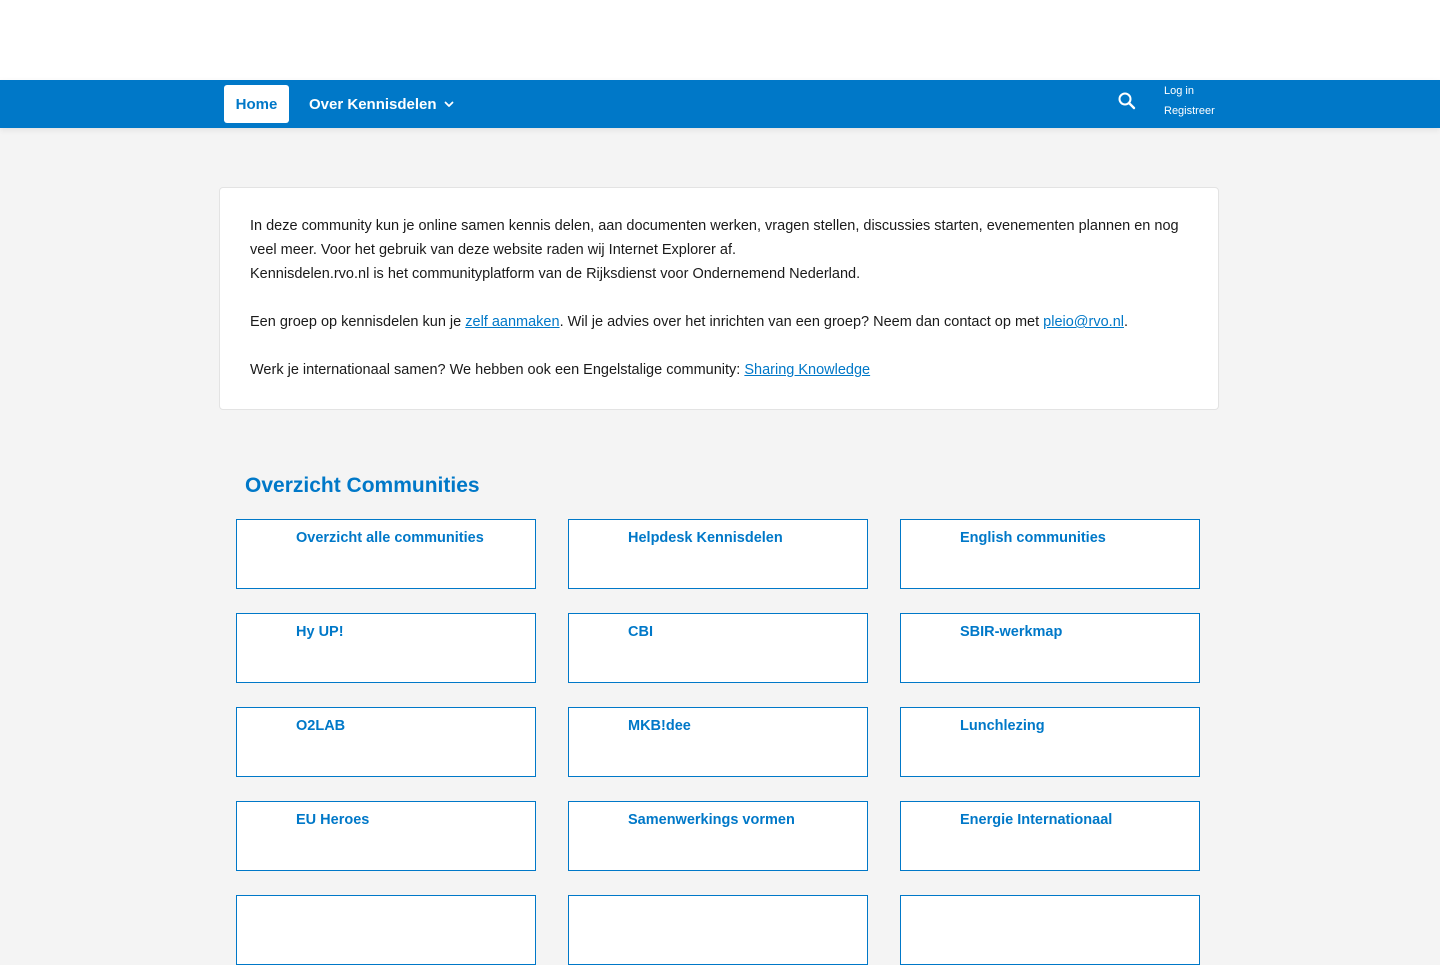 The width and height of the screenshot is (1440, 965). Describe the element at coordinates (256, 104) in the screenshot. I see `nav-home-link: Home` at that location.